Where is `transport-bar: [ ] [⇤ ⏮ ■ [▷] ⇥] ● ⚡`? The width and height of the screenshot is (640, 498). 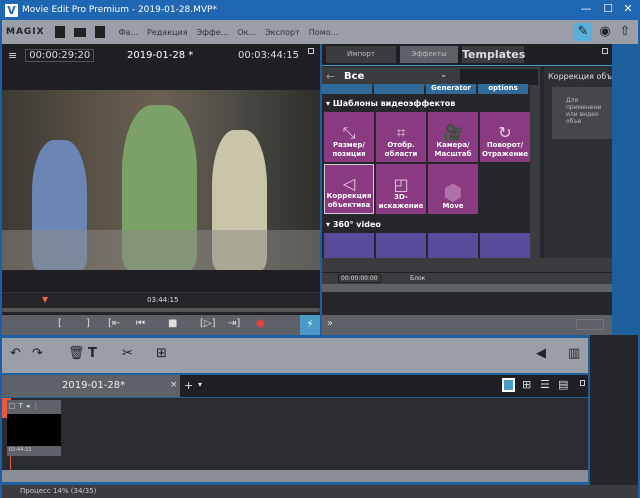
transport-bar: [ ] [⇤ ⏮ ■ [▷] ⇥] ● ⚡ is located at coordinates (161, 325).